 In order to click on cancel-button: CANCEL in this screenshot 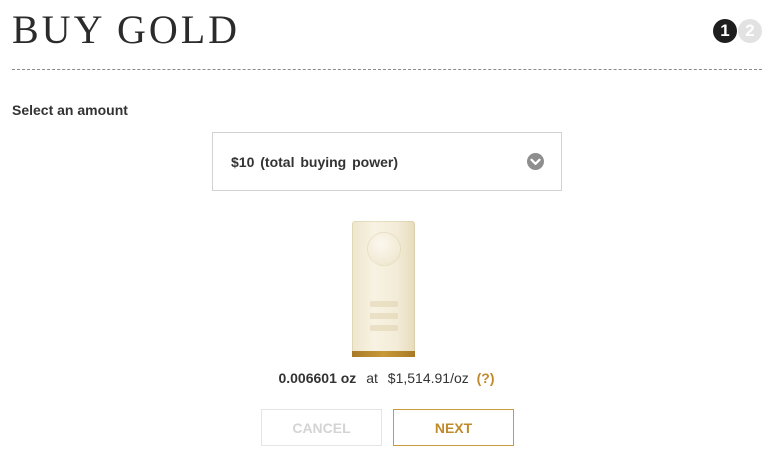, I will do `click(321, 427)`.